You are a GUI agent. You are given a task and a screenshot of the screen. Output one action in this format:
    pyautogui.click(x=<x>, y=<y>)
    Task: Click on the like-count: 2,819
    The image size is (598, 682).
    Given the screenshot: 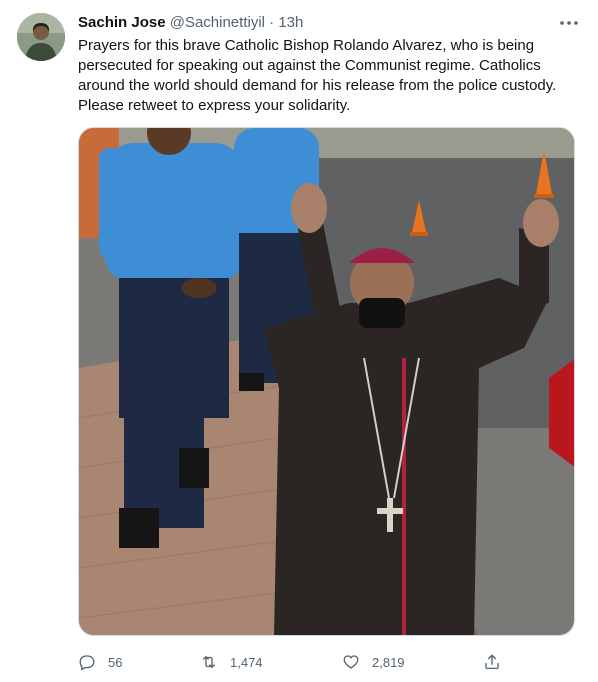 What is the action you would take?
    pyautogui.click(x=388, y=662)
    